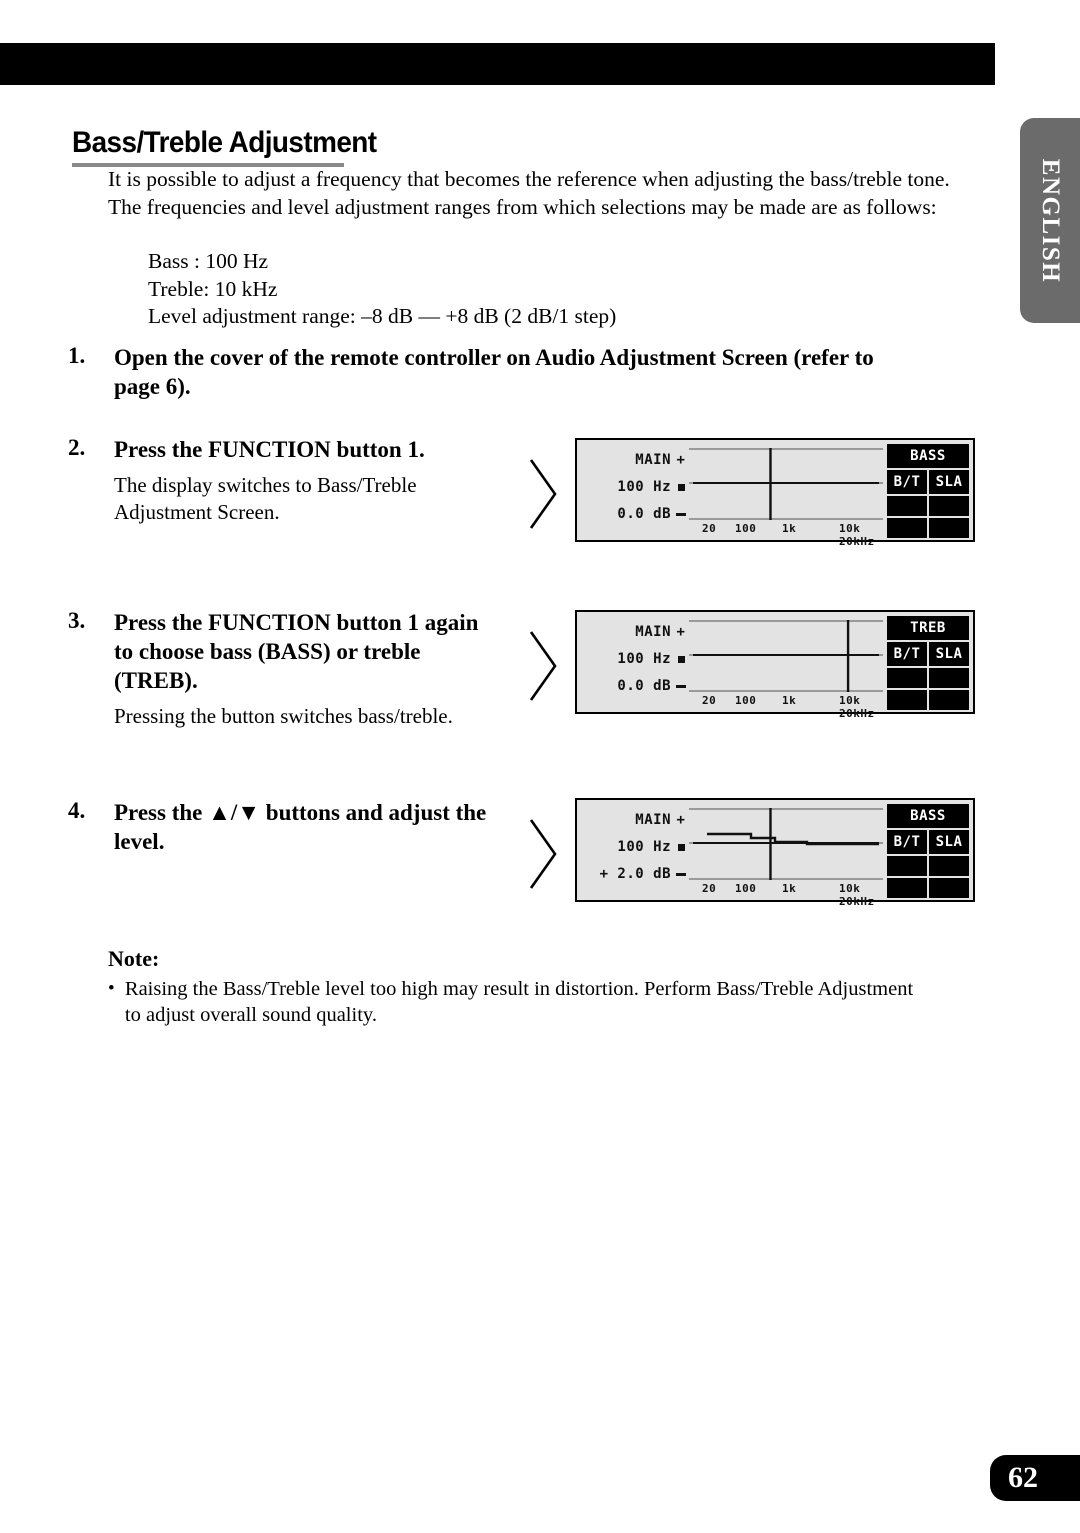  Describe the element at coordinates (134, 958) in the screenshot. I see `note-title: Note:` at that location.